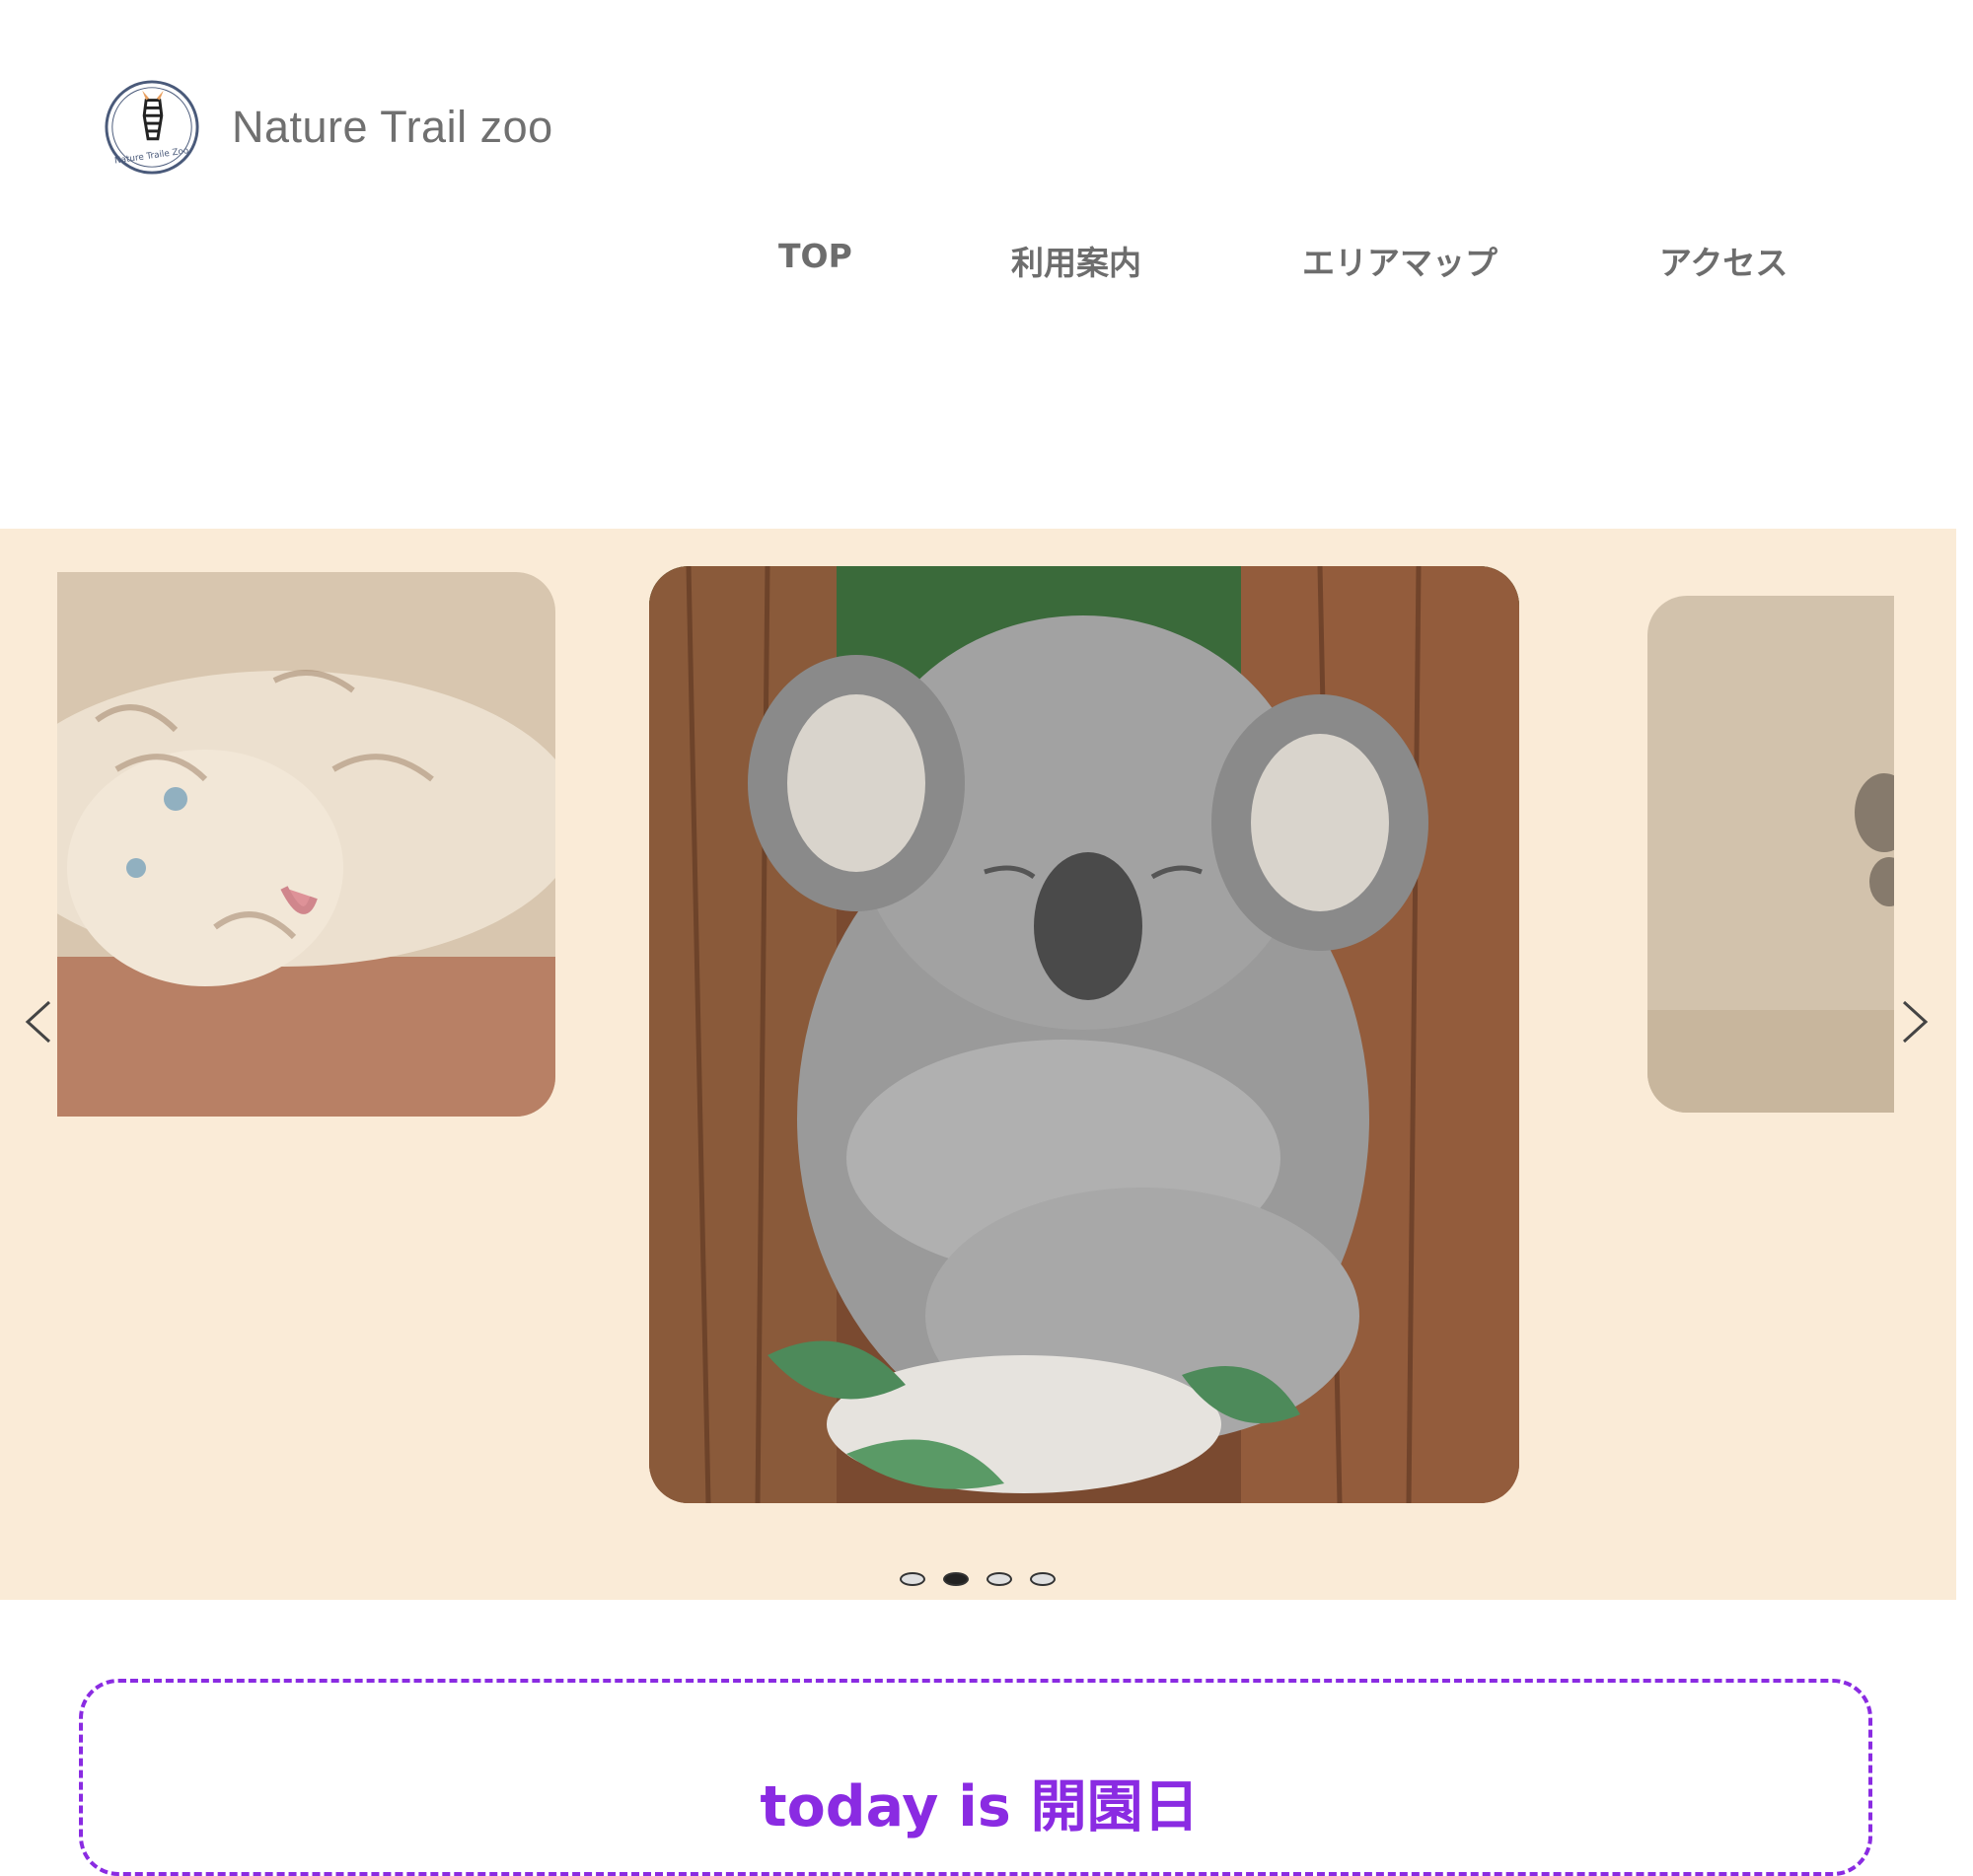 This screenshot has width=1973, height=1876. I want to click on chevron-left-icon, so click(38, 1022).